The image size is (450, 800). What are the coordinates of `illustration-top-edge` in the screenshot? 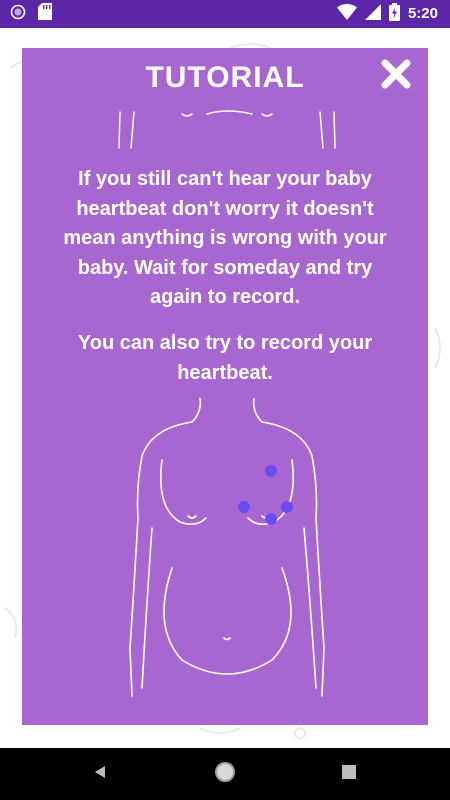 It's located at (227, 129).